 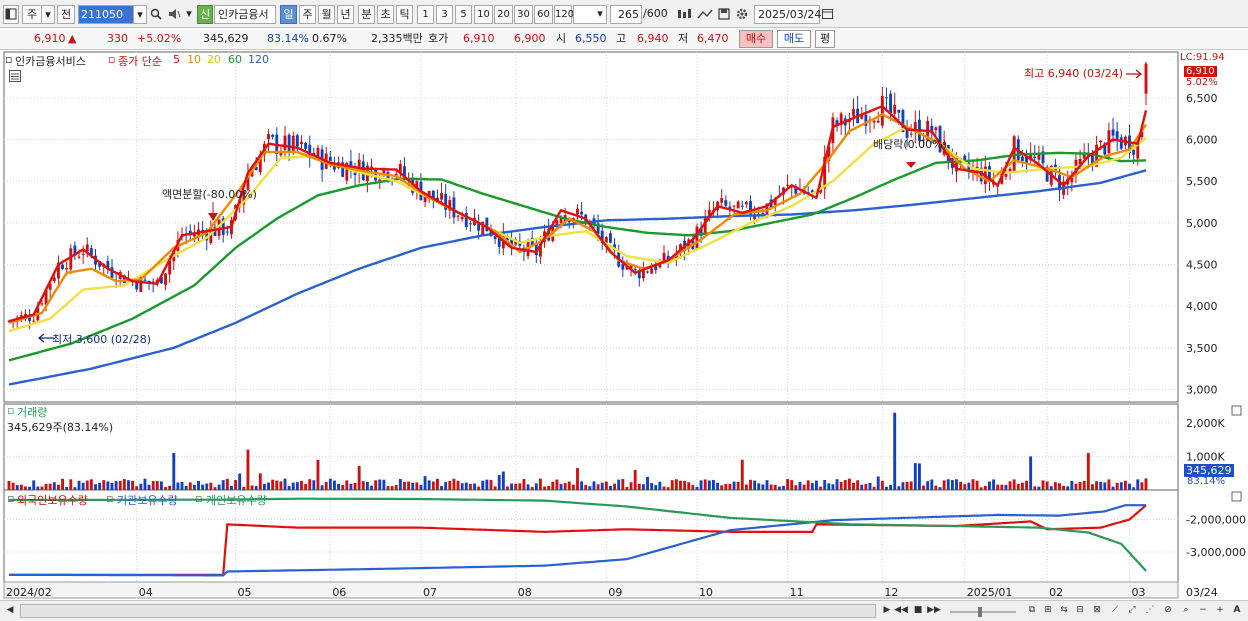 What do you see at coordinates (825, 39) in the screenshot?
I see `evaluate-button: 평` at bounding box center [825, 39].